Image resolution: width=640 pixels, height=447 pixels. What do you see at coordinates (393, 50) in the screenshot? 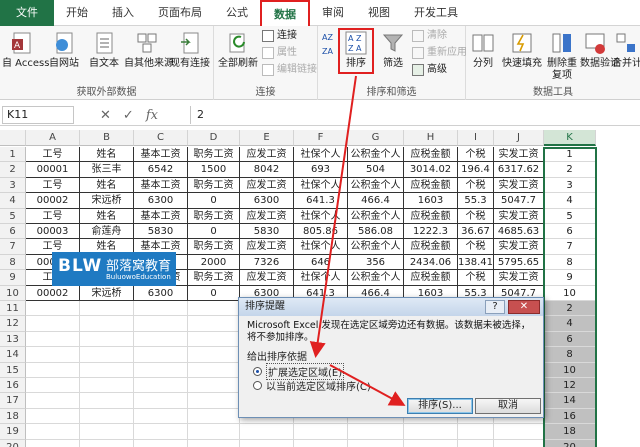
I see `filter-button: 筛选` at bounding box center [393, 50].